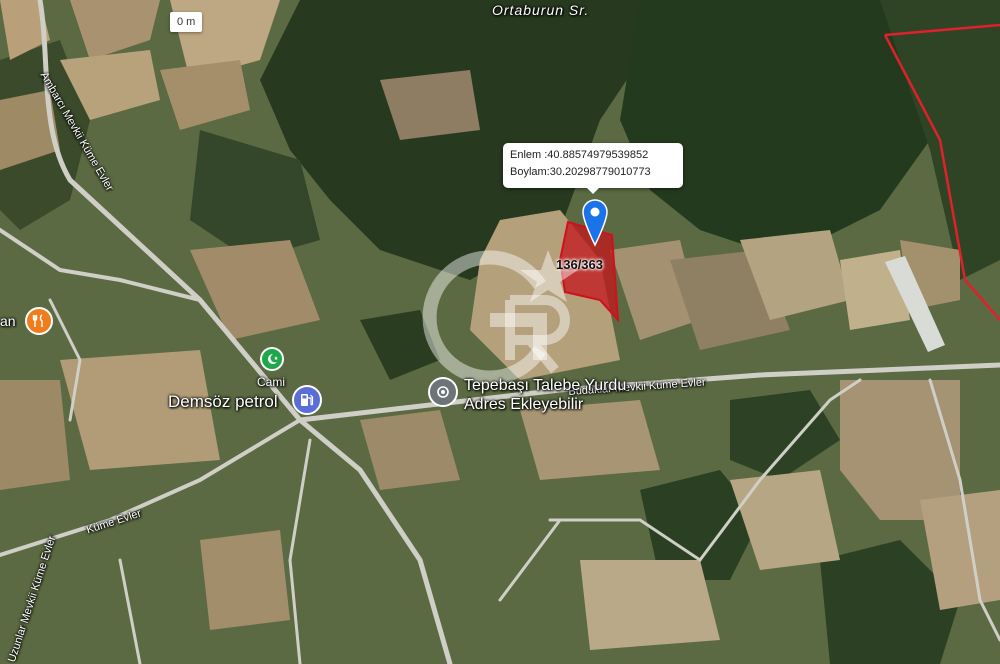 This screenshot has width=1000, height=664. Describe the element at coordinates (579, 155) in the screenshot. I see `latitude-text: Enlem :40.88574979539852` at that location.